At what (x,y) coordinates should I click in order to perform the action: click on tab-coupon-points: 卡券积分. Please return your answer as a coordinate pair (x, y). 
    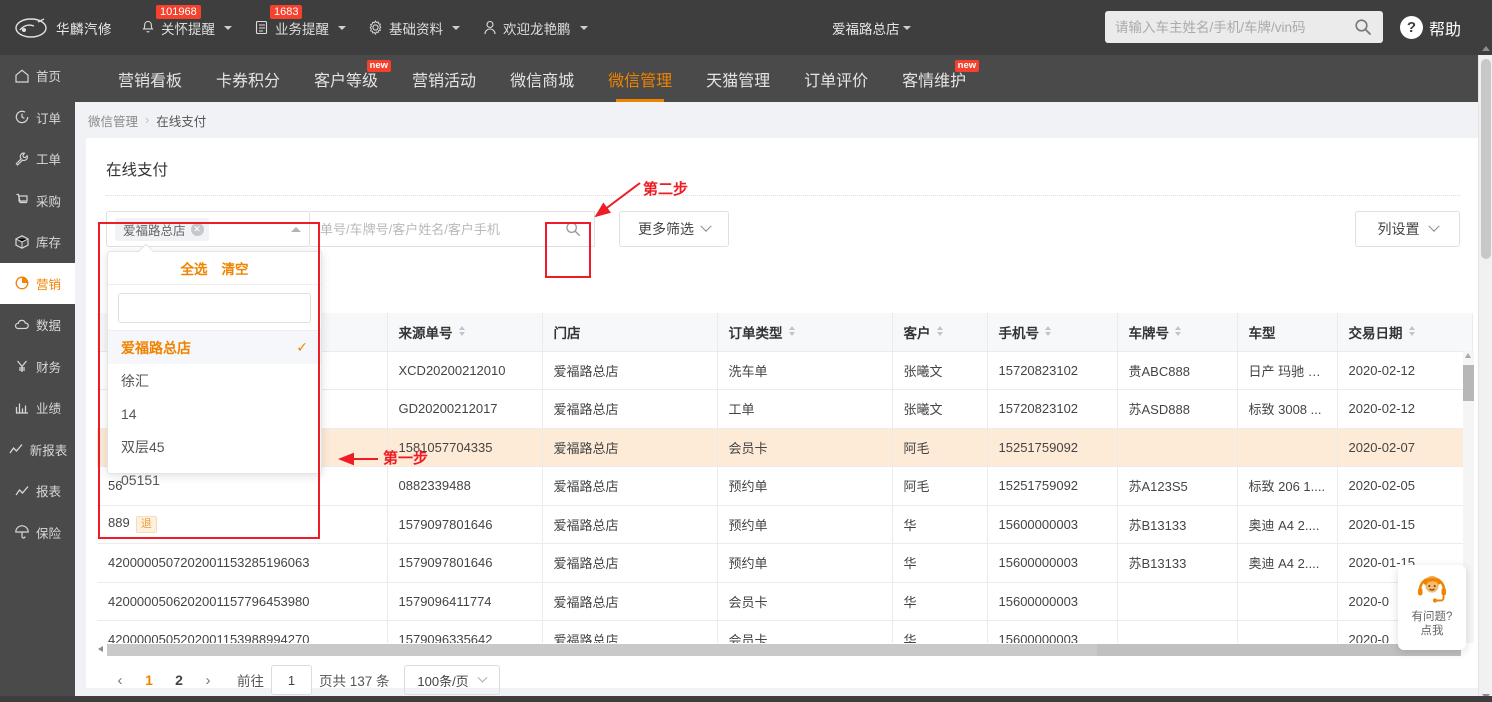
    Looking at the image, I should click on (248, 78).